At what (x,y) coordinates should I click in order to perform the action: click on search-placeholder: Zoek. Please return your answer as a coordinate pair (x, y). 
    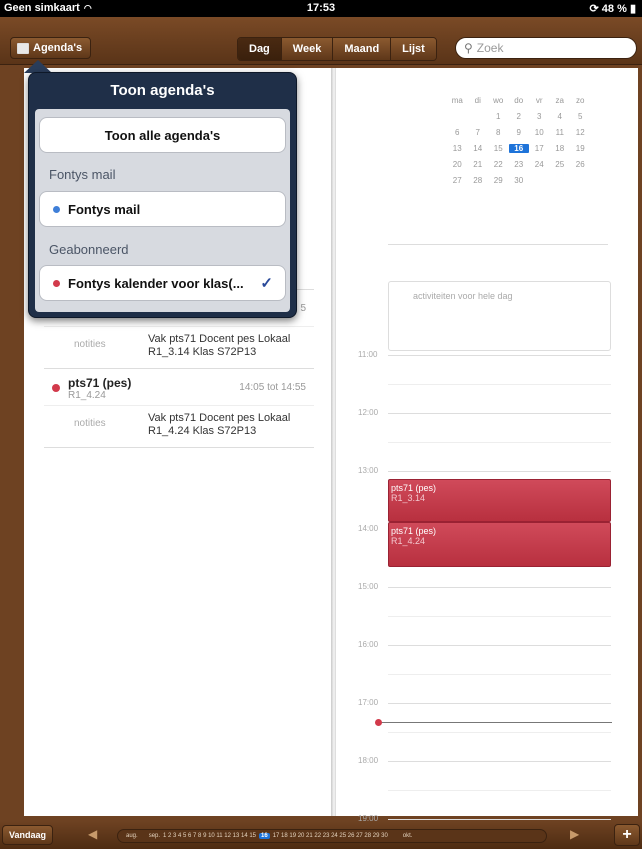
    Looking at the image, I should click on (490, 48).